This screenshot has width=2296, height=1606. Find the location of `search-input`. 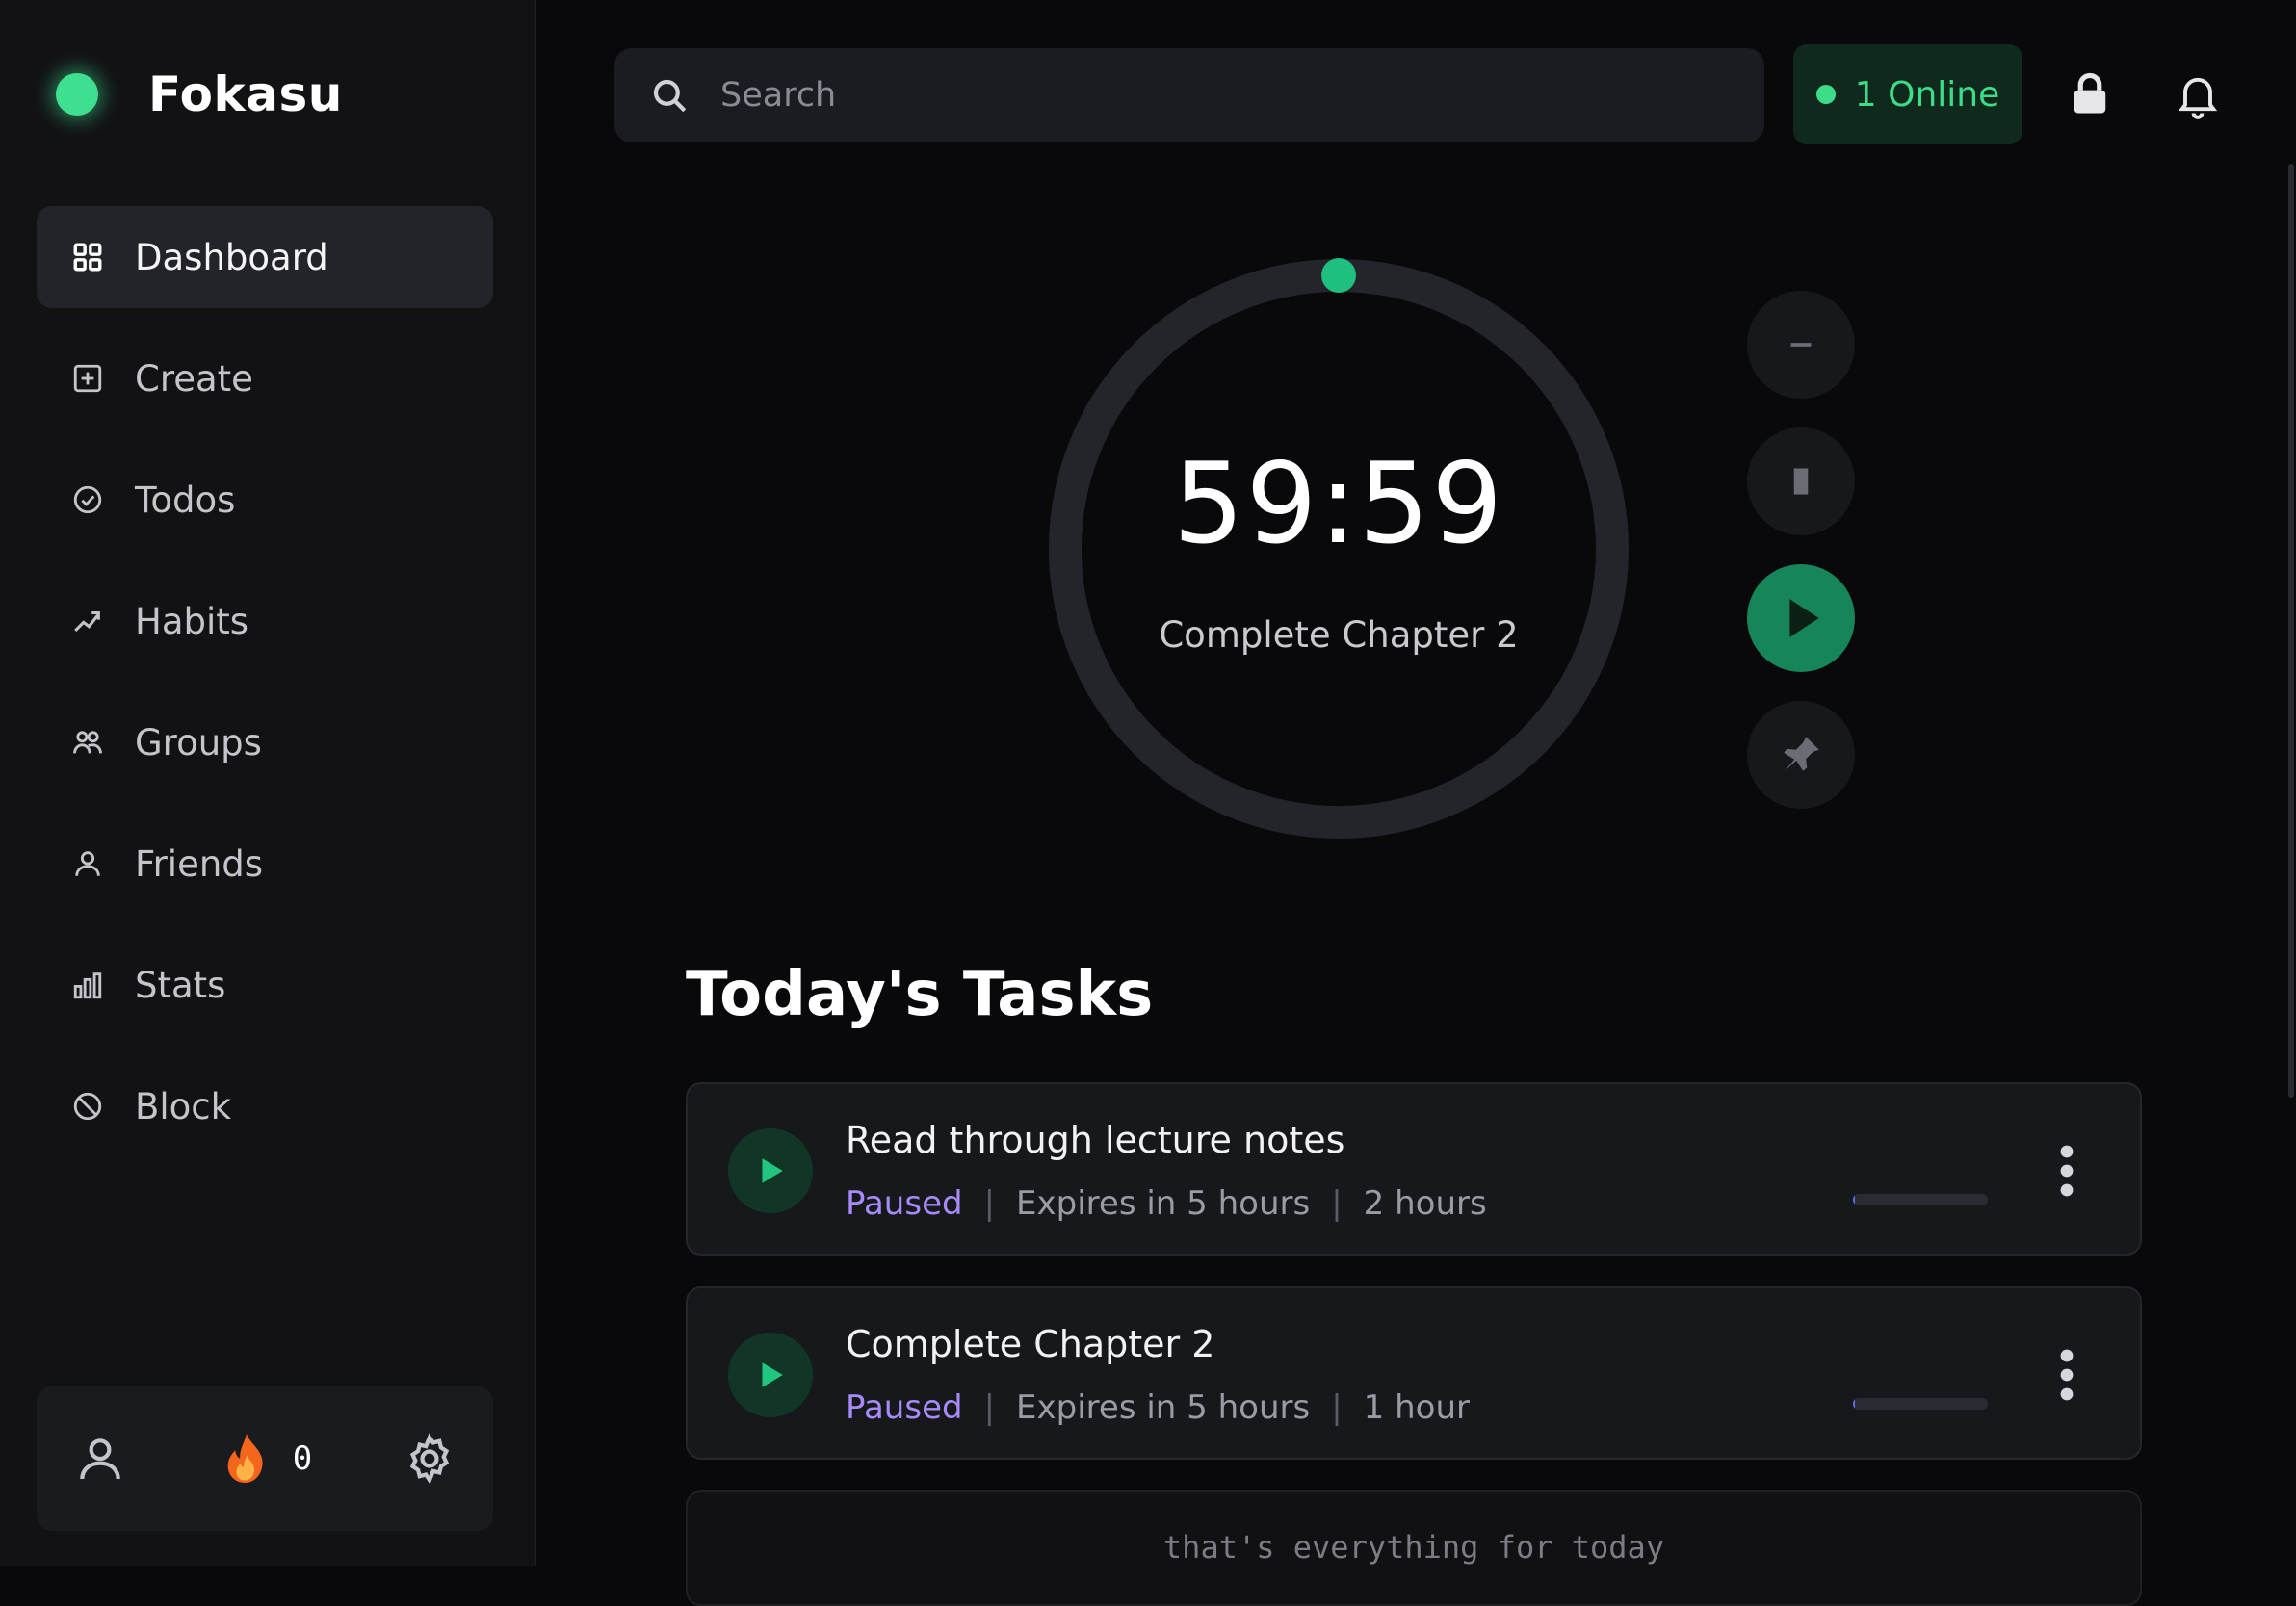

search-input is located at coordinates (1200, 95).